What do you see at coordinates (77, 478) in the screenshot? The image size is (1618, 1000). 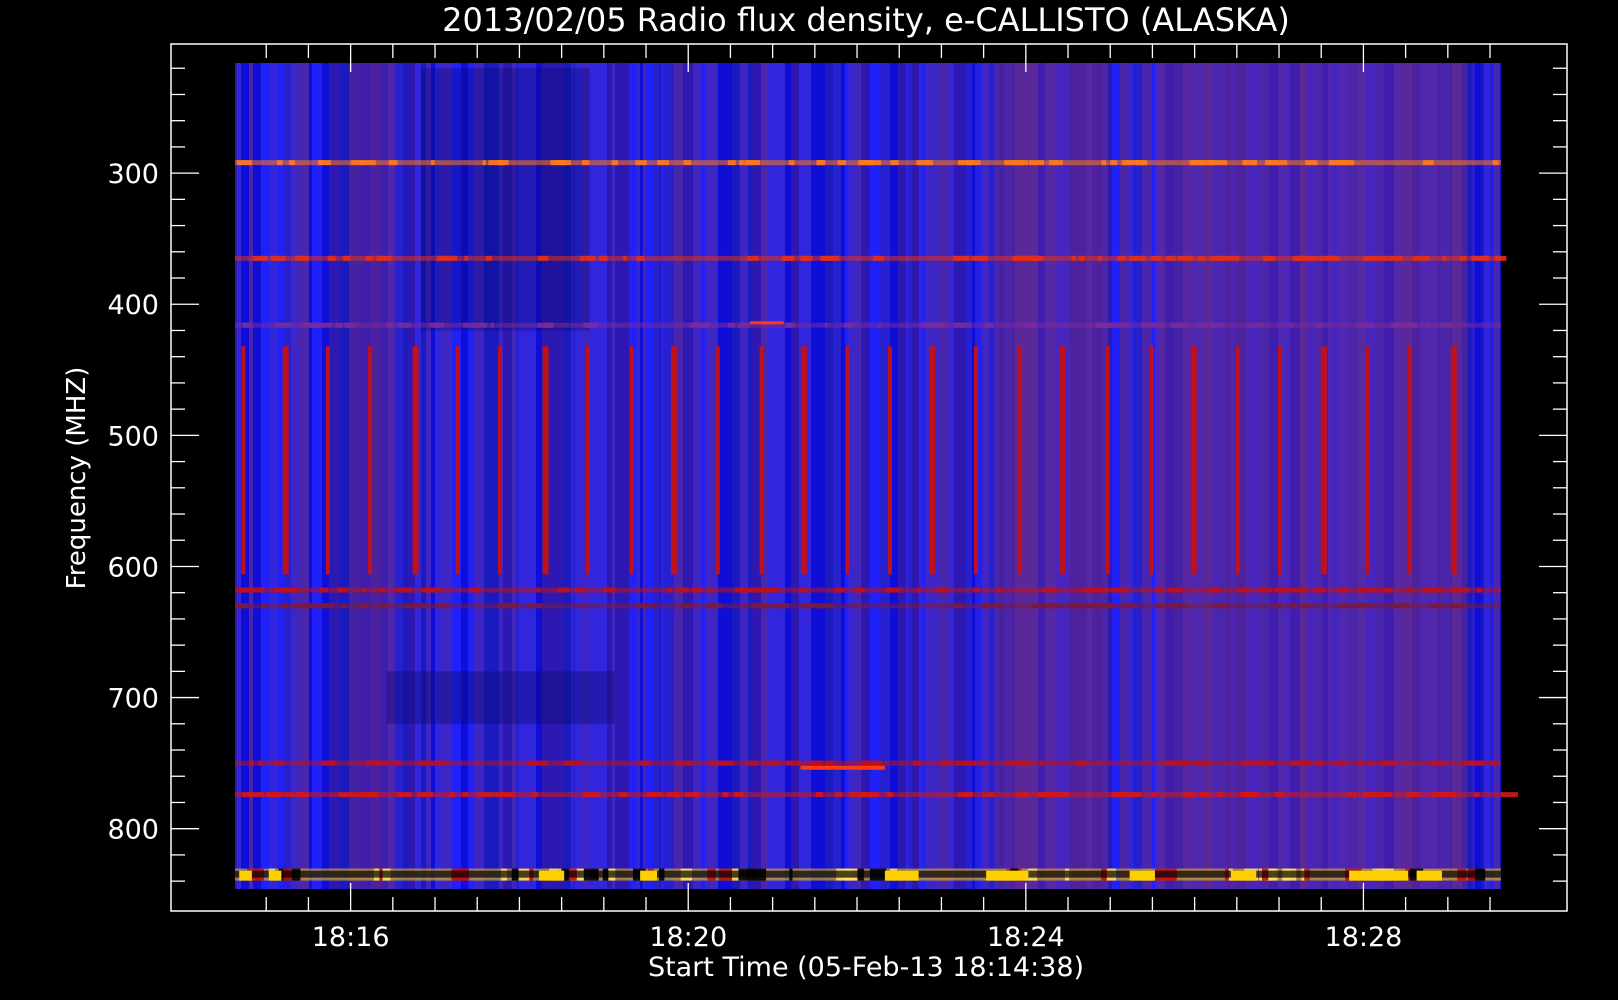 I see `y-axis-label: Frequency (MHZ)` at bounding box center [77, 478].